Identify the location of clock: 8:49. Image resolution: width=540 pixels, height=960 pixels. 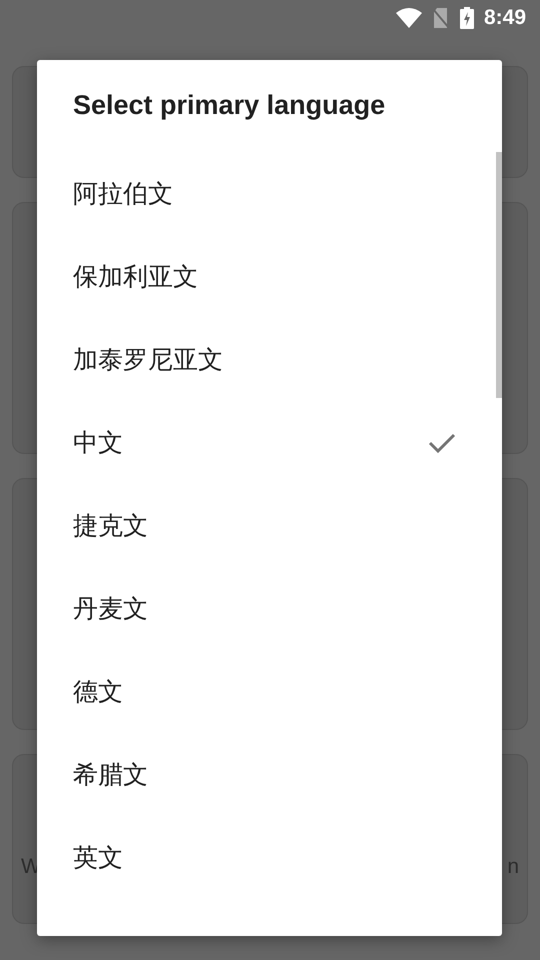
(505, 18).